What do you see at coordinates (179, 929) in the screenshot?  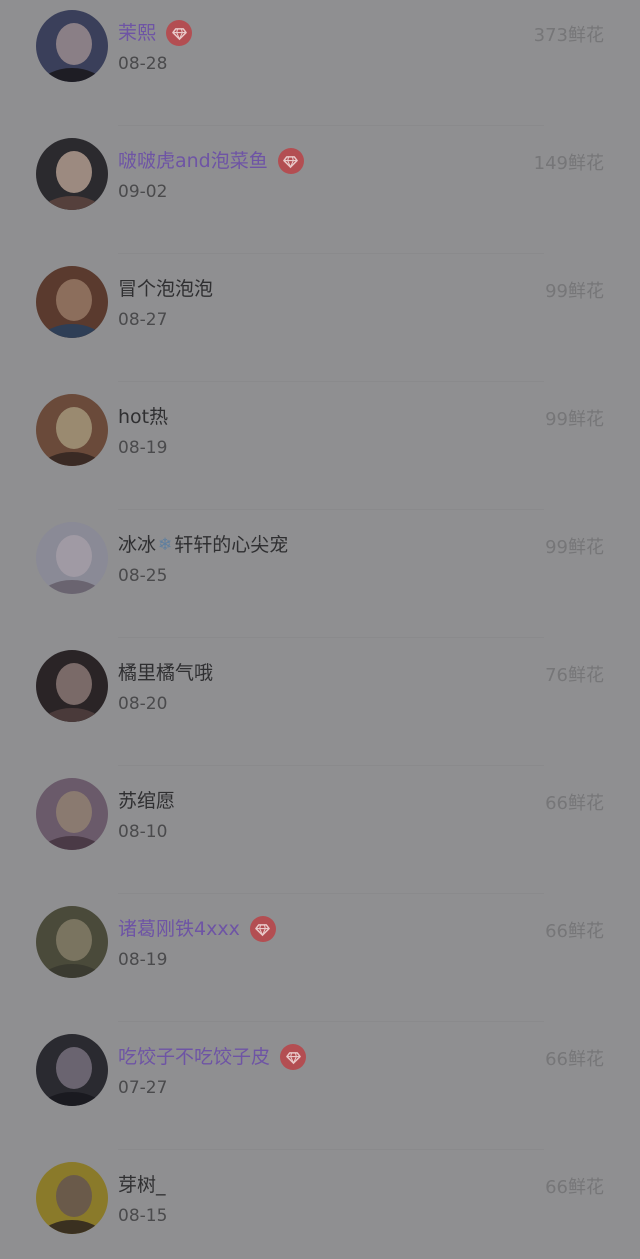 I see `user-name: 诸葛刚铁4xxx` at bounding box center [179, 929].